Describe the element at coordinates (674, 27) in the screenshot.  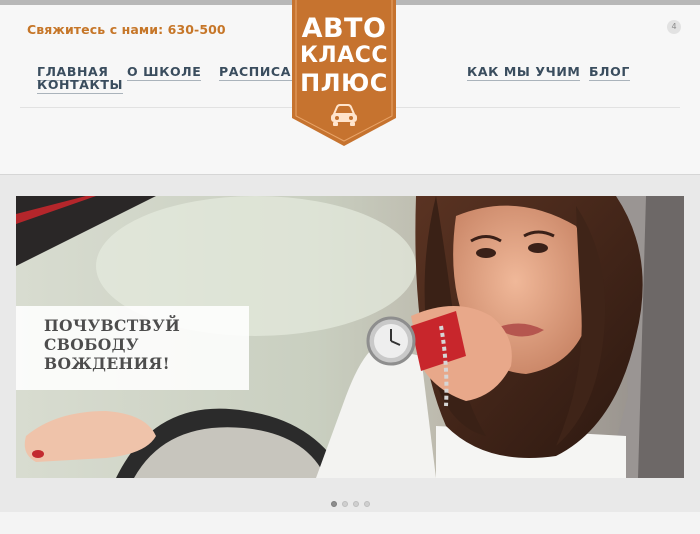
I see `cart-count-badge: 4` at that location.